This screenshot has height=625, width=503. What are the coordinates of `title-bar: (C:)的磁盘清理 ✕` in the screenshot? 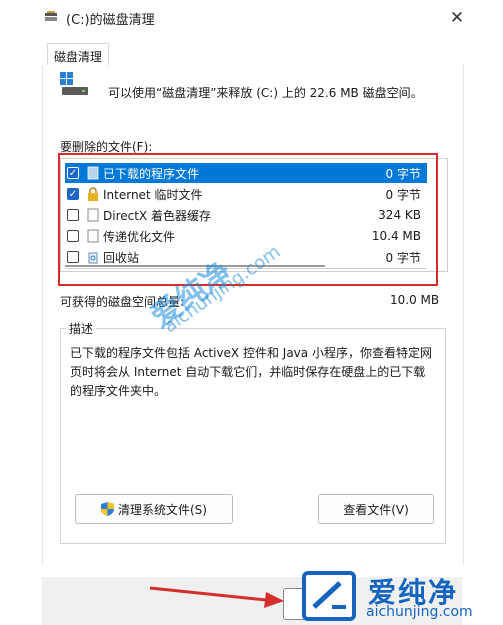 It's located at (251, 18).